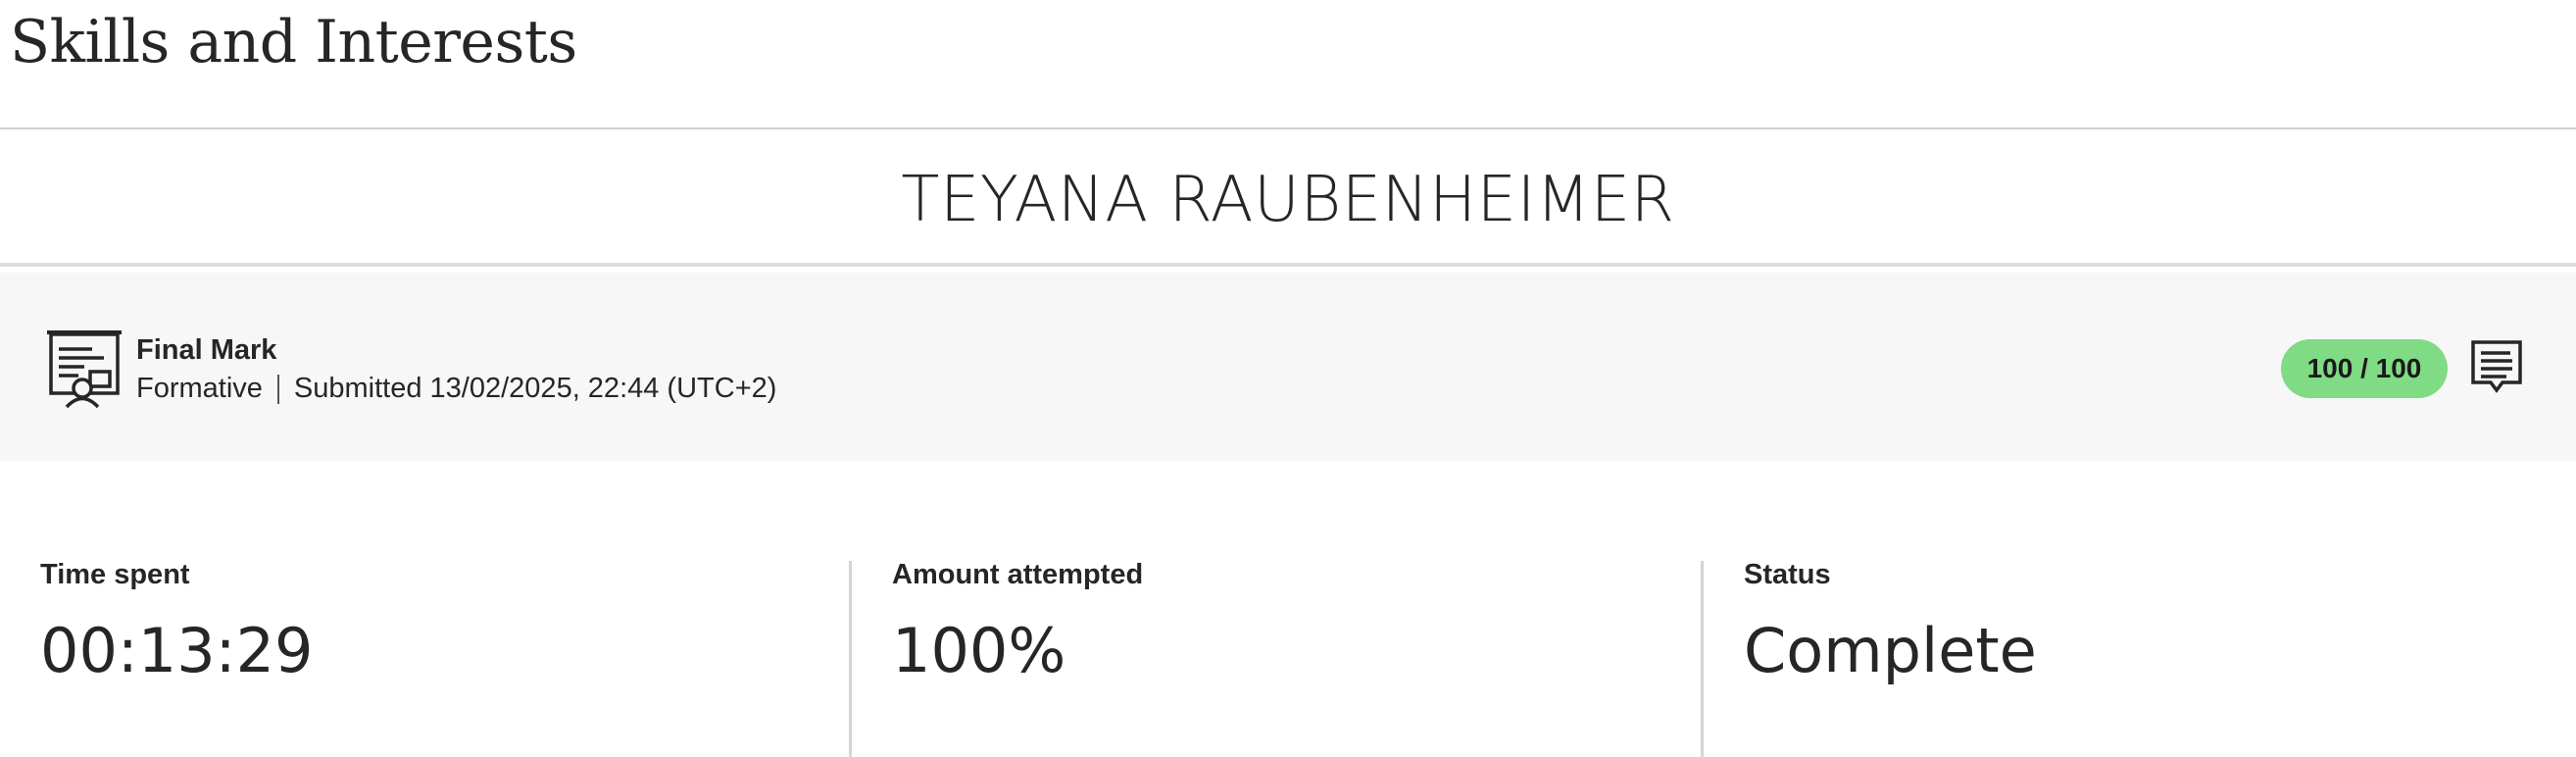  What do you see at coordinates (535, 388) in the screenshot?
I see `submission-date: Submitted 13/02/2025, 22:44 (UTC+2)` at bounding box center [535, 388].